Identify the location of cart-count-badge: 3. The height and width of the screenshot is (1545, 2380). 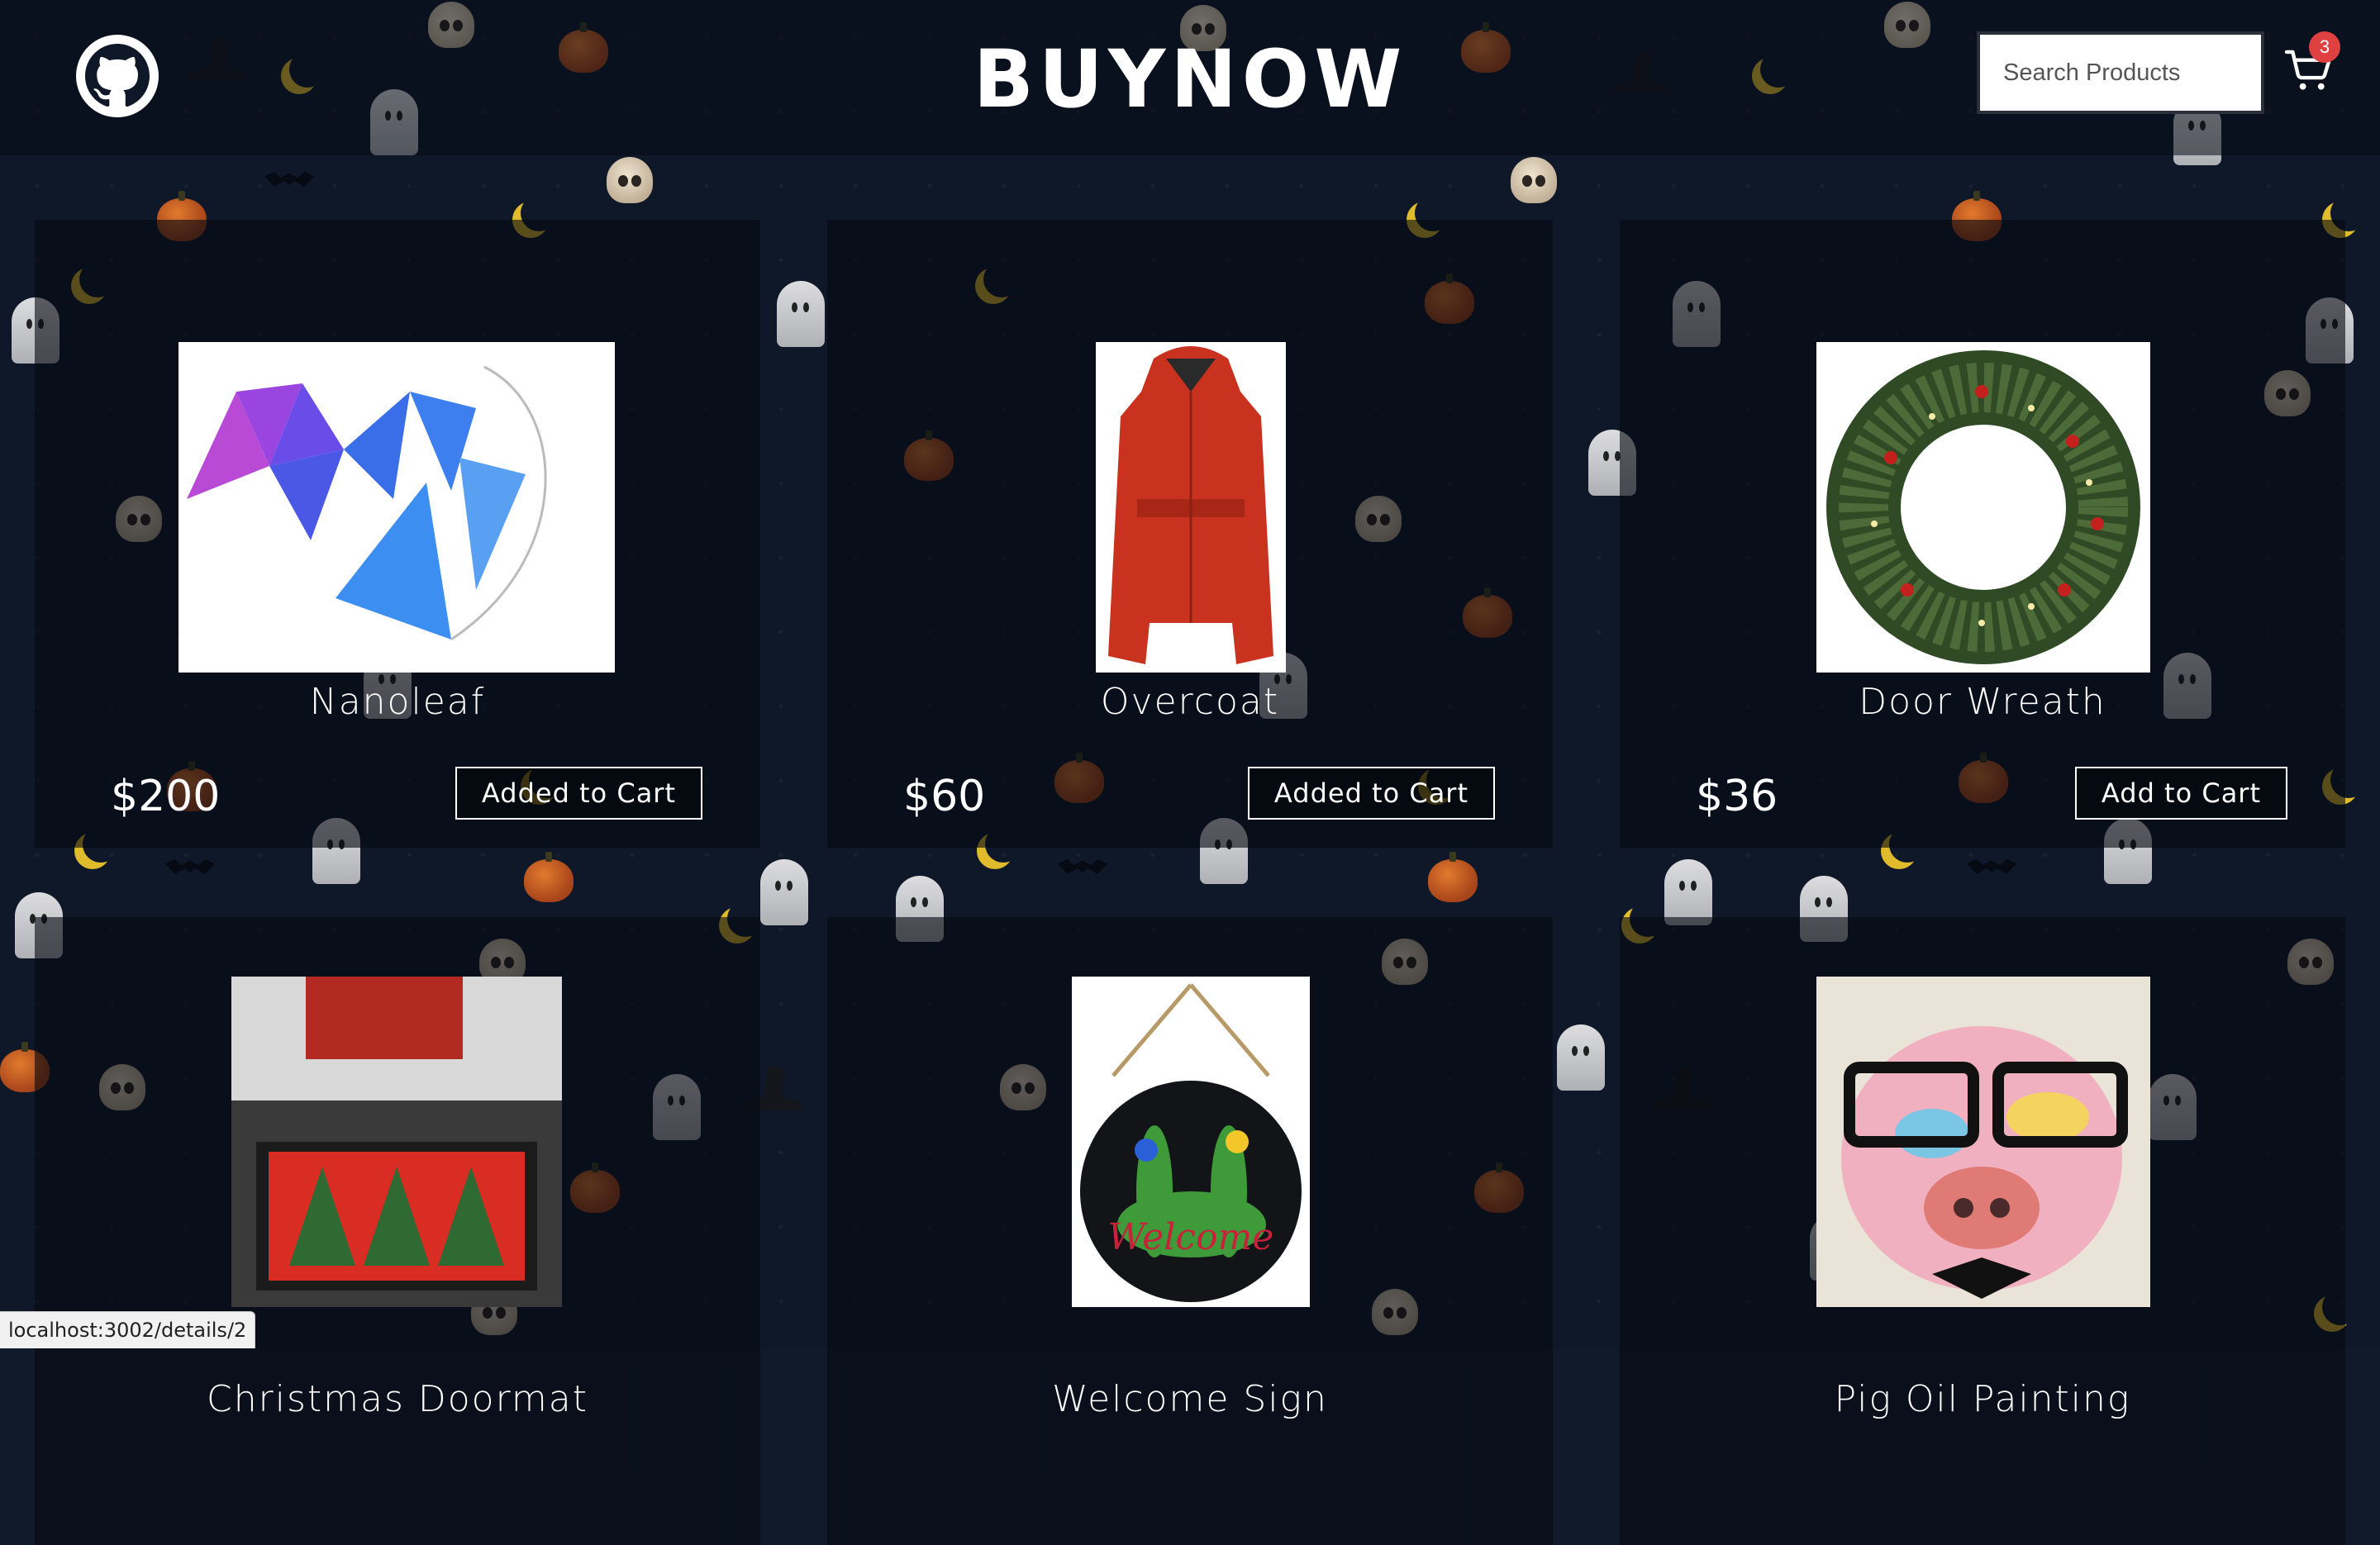
(2324, 47).